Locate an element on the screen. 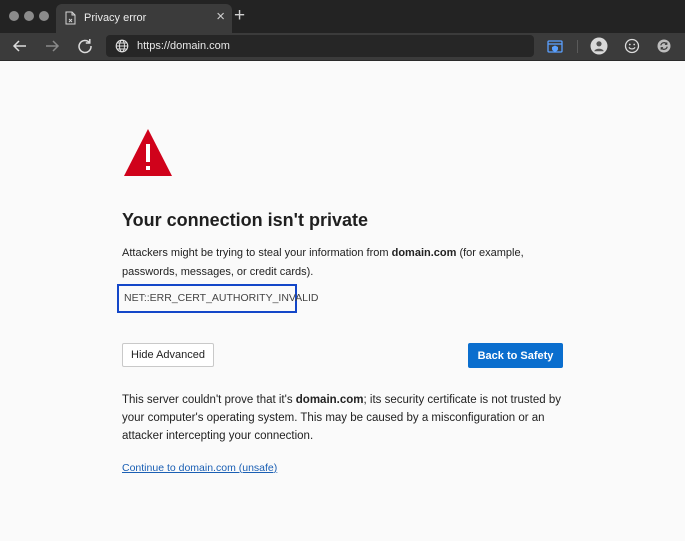  arrow-right-icon is located at coordinates (52, 46).